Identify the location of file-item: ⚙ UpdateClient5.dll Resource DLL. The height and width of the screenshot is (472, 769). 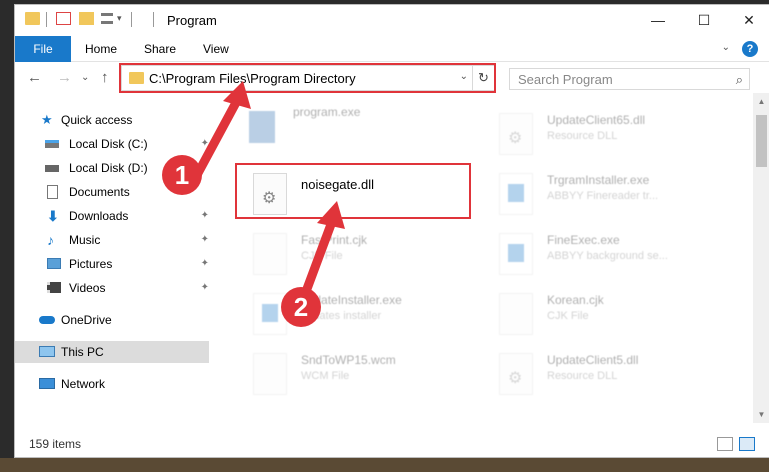
(619, 377).